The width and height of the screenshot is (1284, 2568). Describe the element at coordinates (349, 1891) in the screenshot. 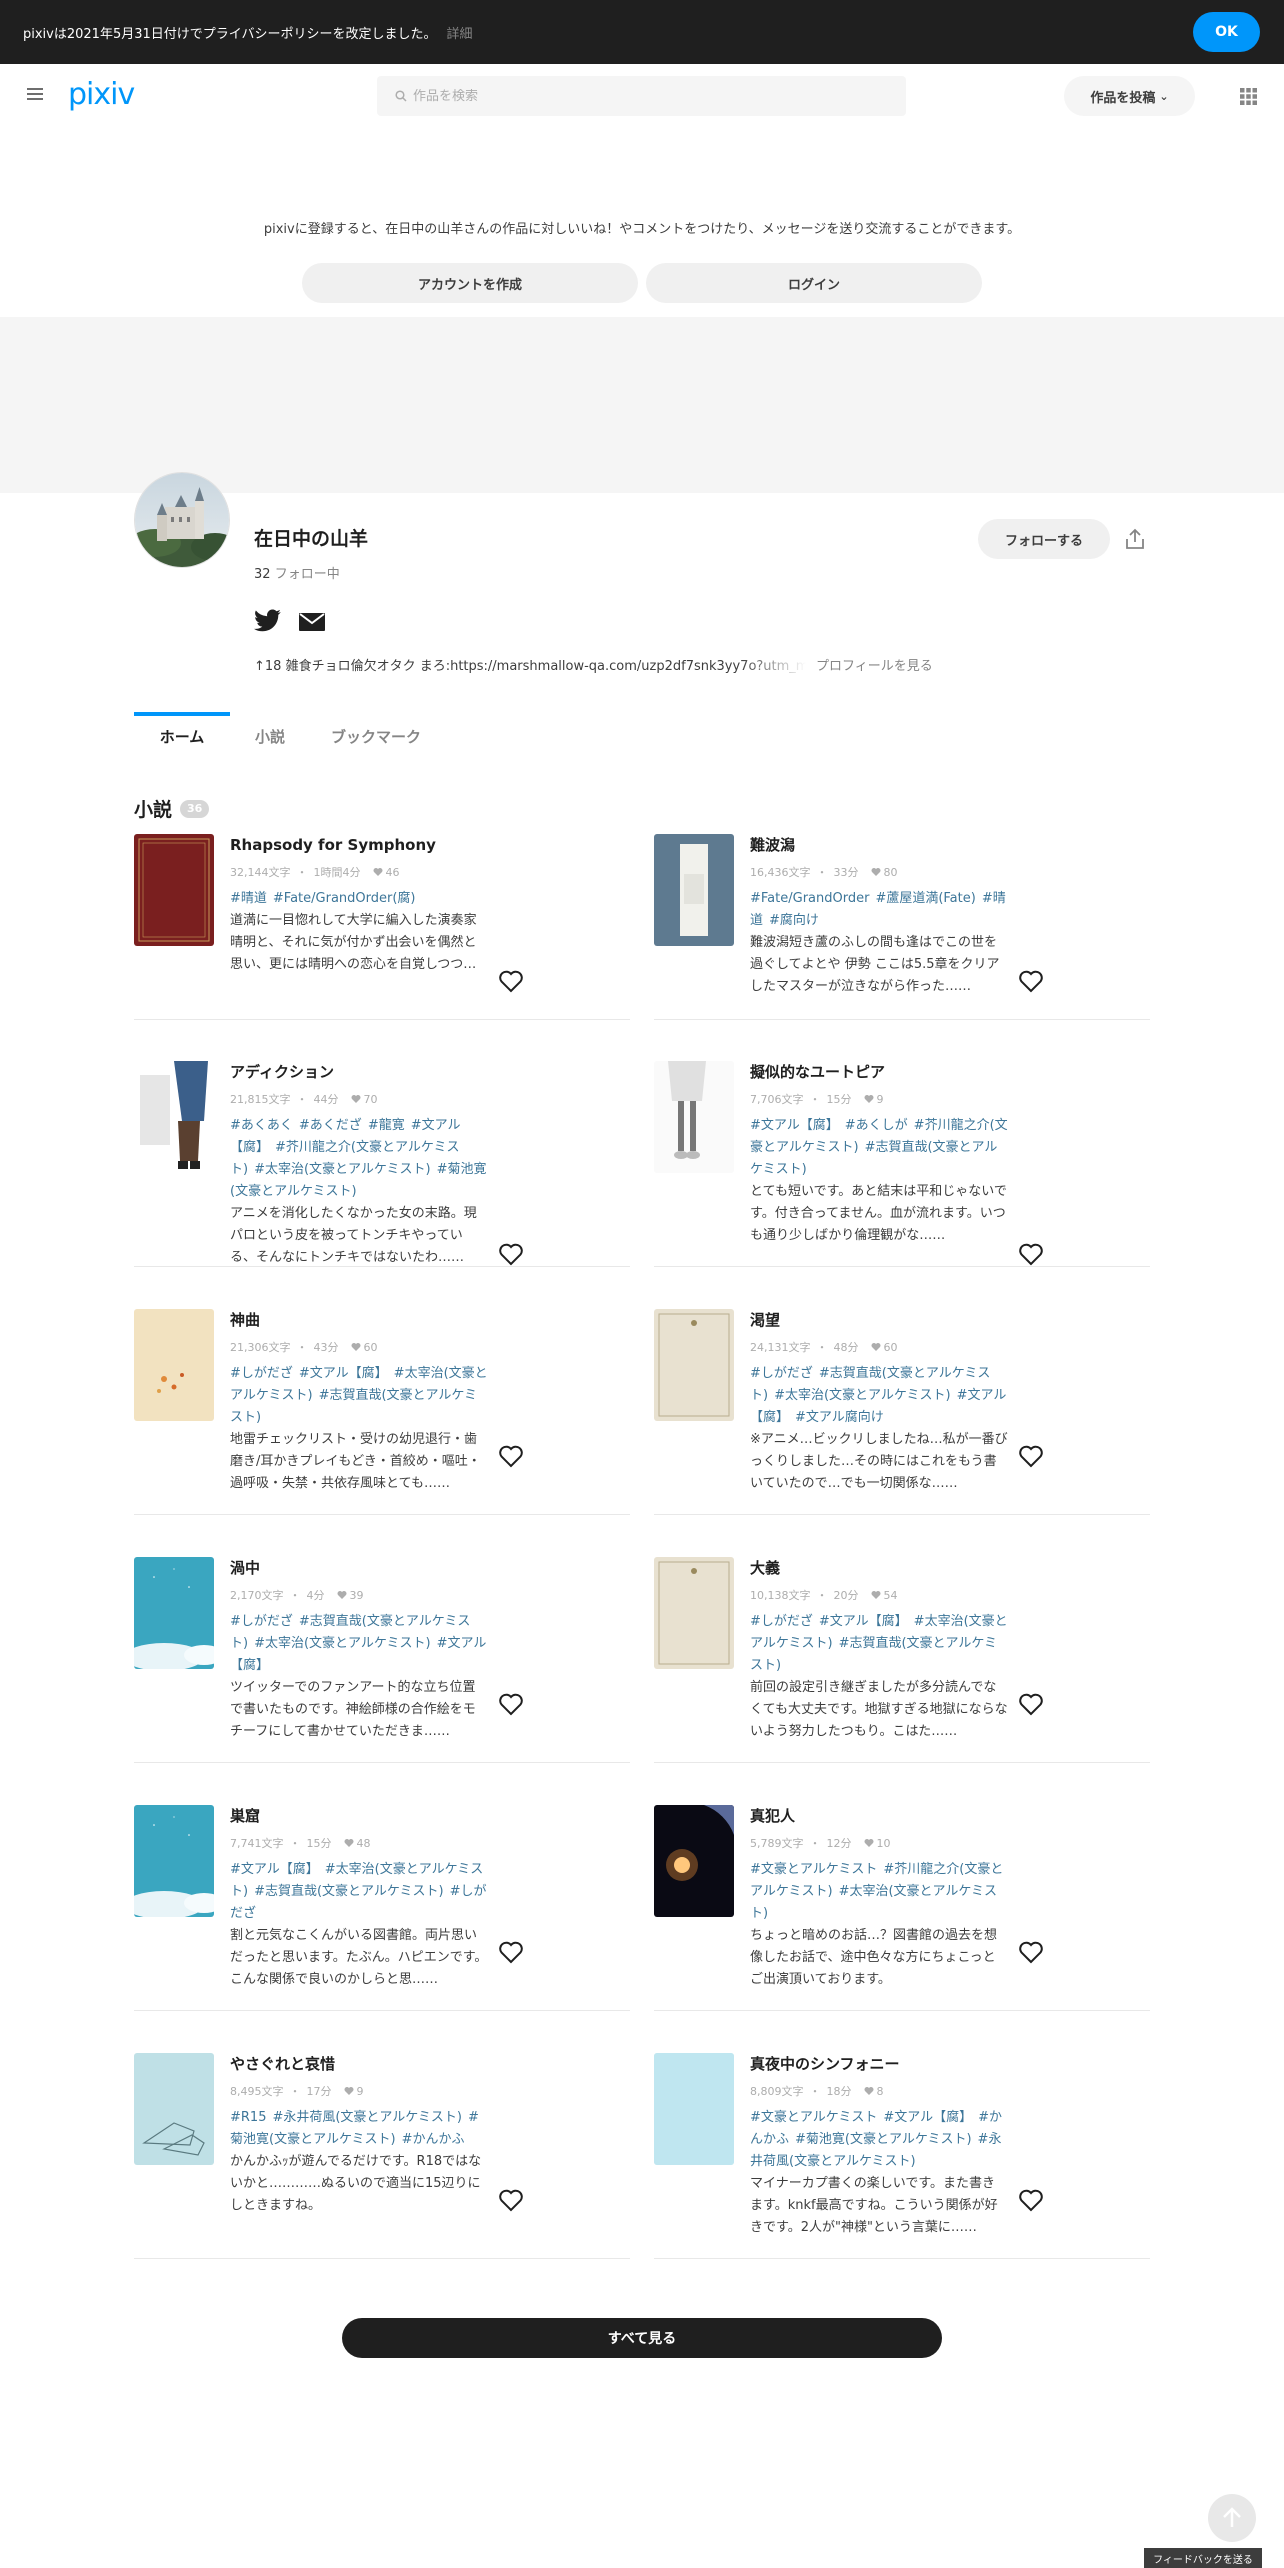

I see `novel-tag: #志賀直哉(文豪とアルケミスト)` at that location.